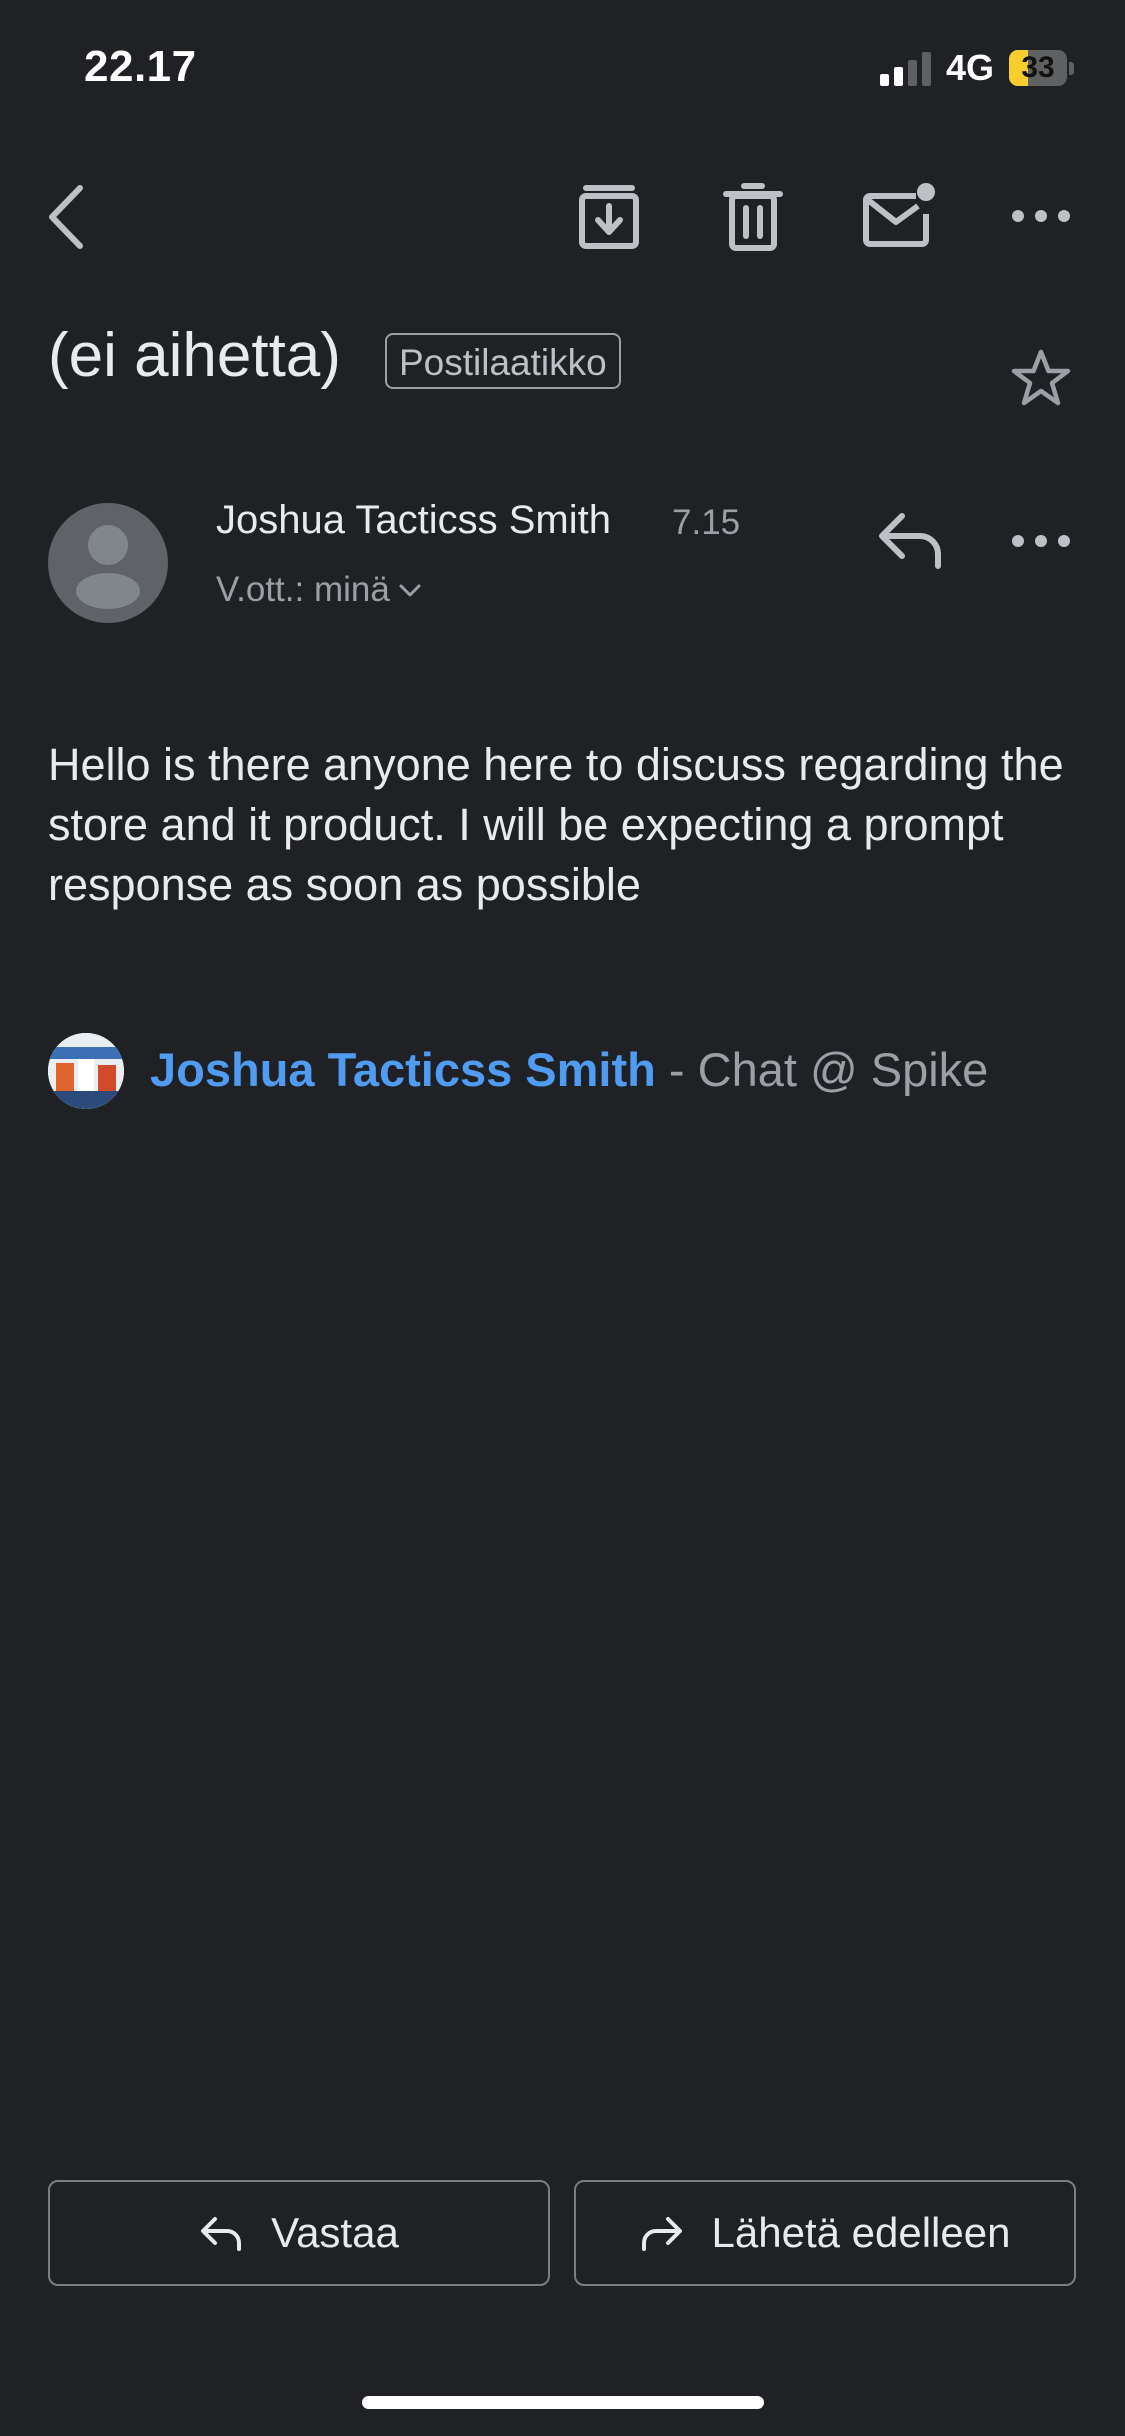  I want to click on battery-percent: 33, so click(1038, 67).